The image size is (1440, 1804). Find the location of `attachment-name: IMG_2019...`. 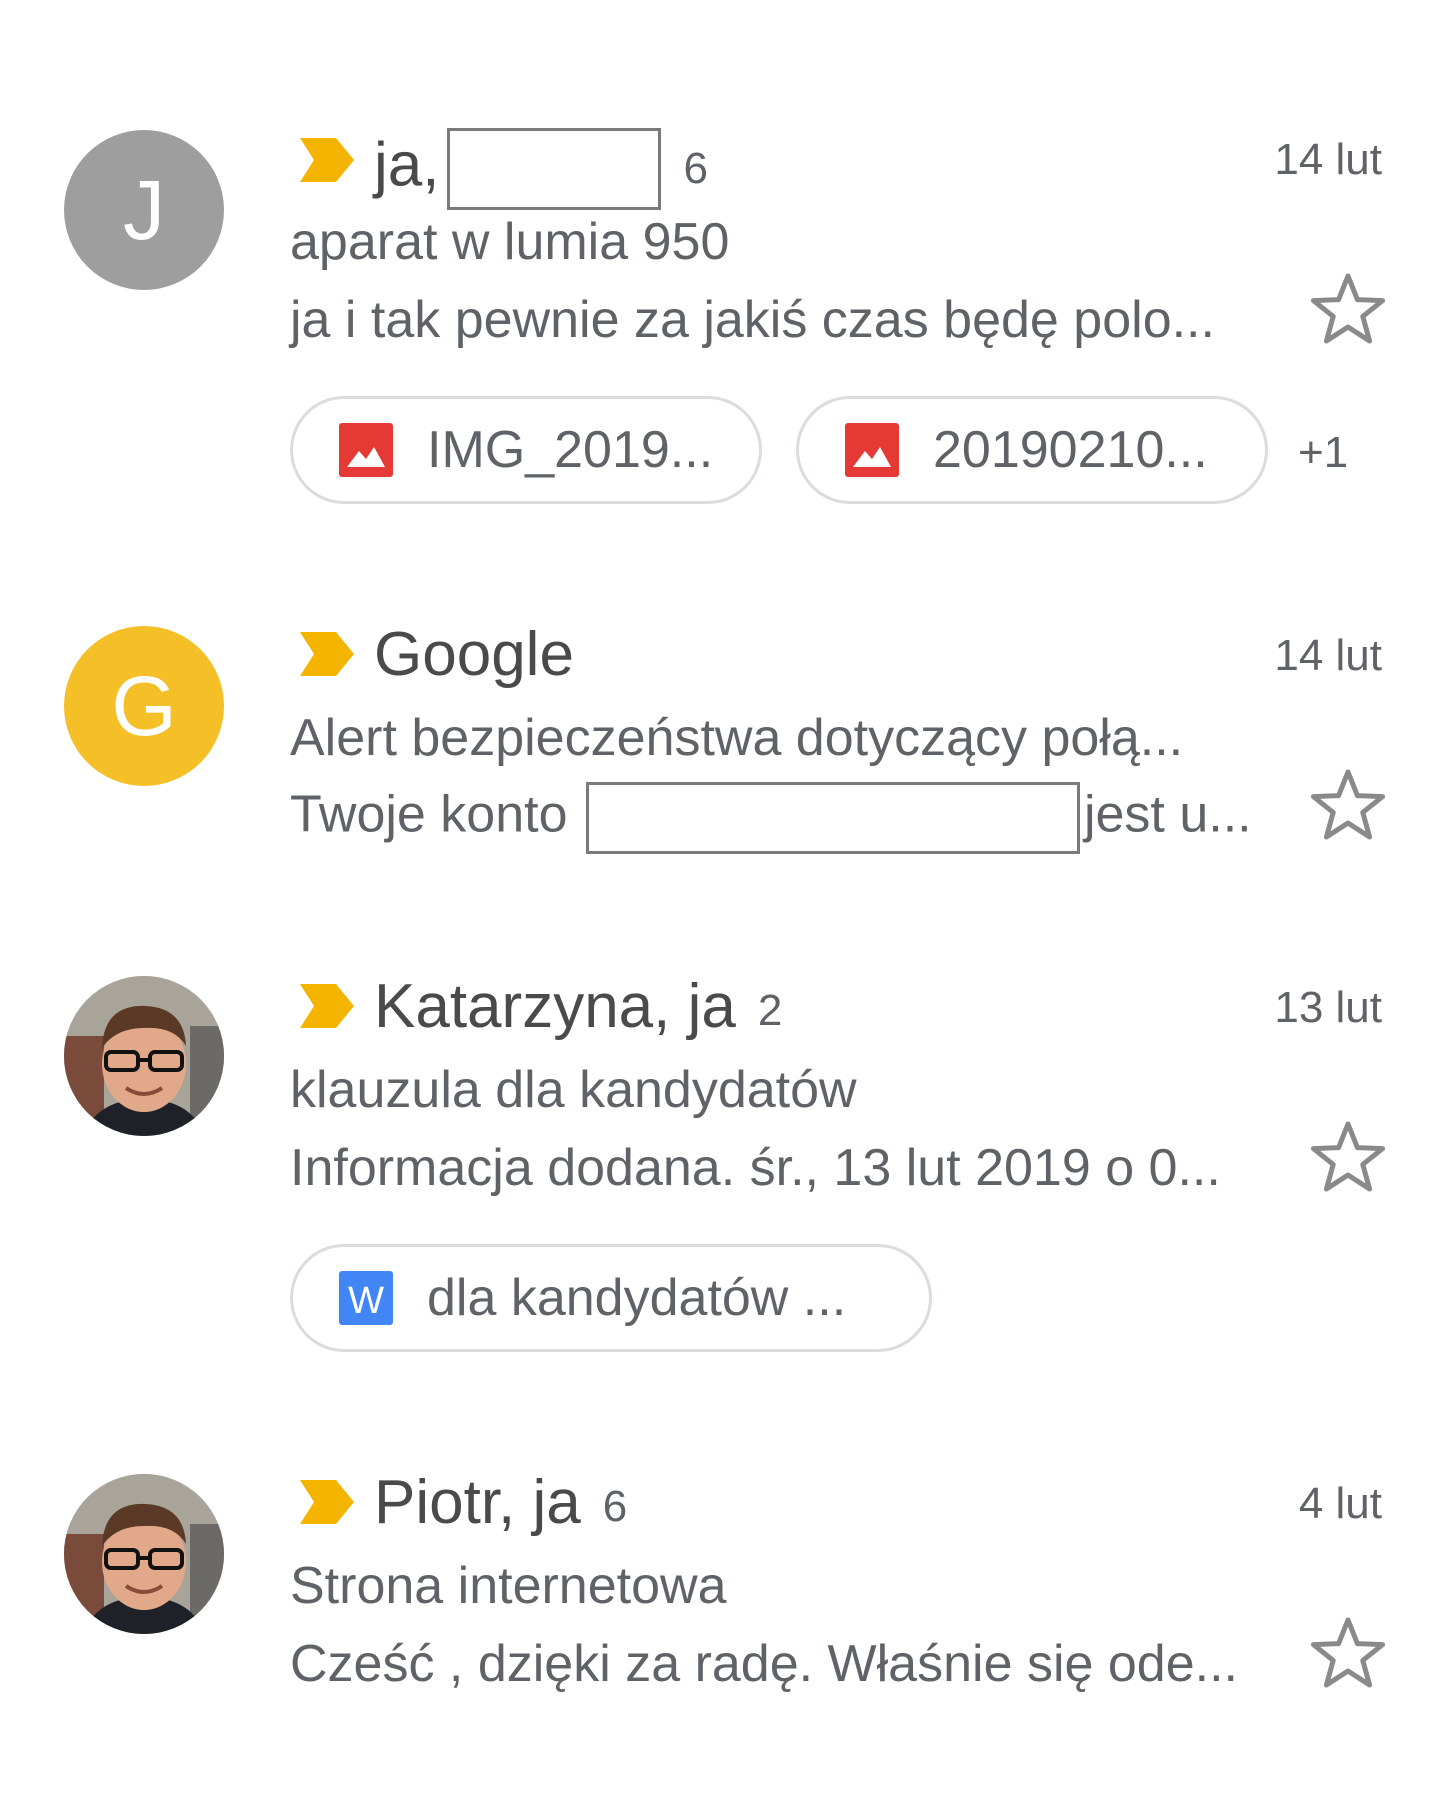

attachment-name: IMG_2019... is located at coordinates (570, 450).